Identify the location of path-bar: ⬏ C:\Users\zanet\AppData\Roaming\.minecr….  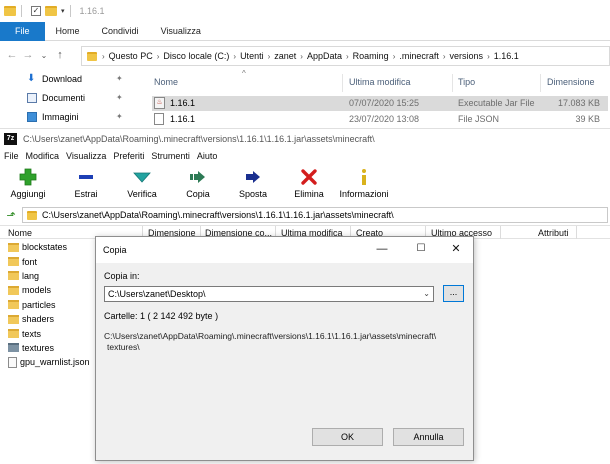
(305, 215).